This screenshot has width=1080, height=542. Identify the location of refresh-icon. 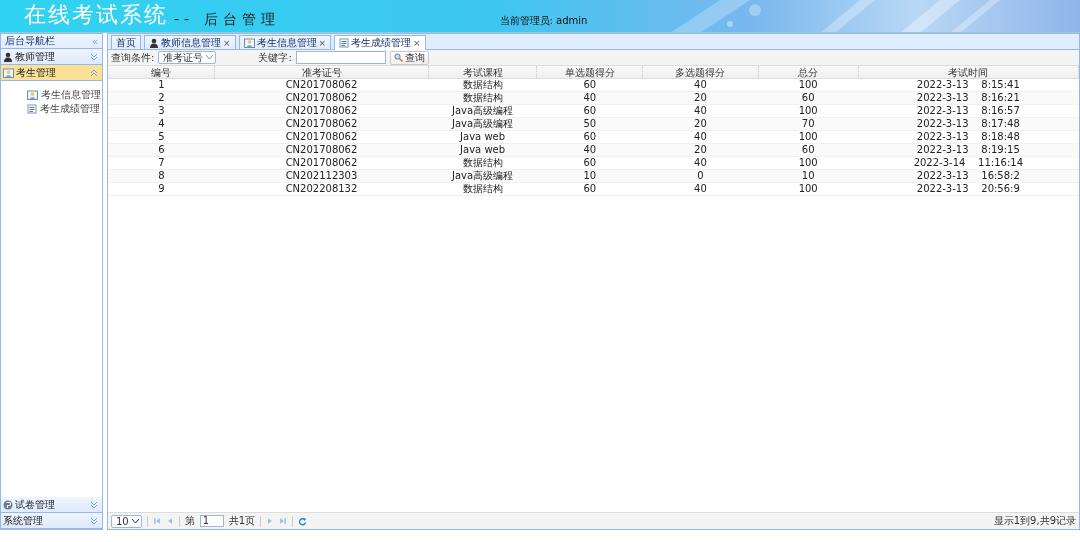
(303, 521).